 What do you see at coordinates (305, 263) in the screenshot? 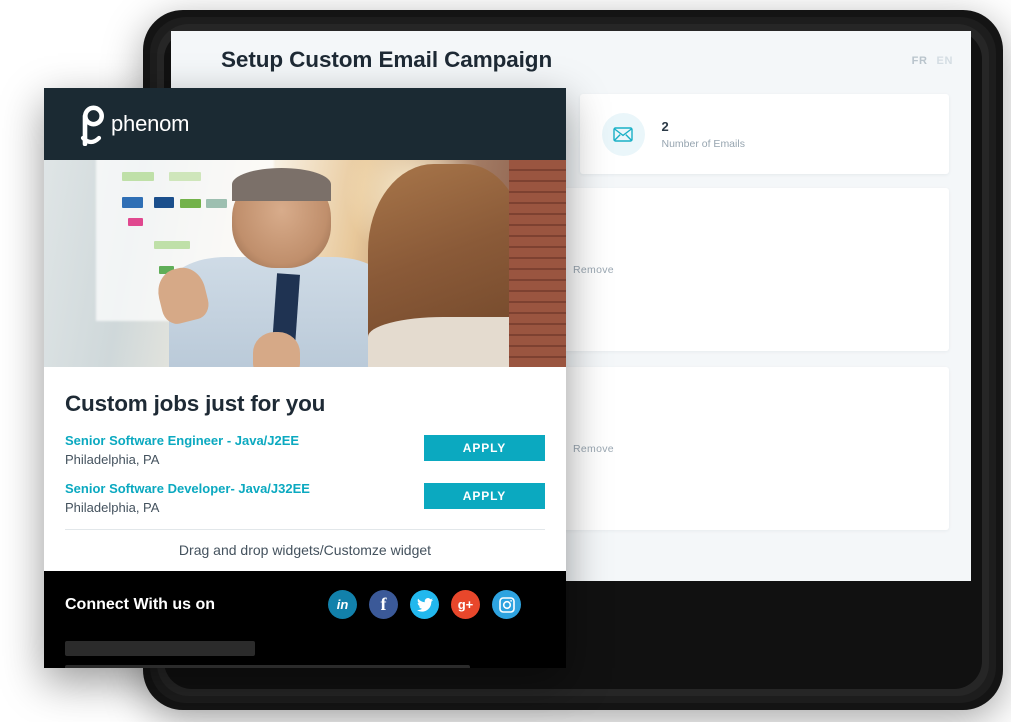
I see `preview-hero-image` at bounding box center [305, 263].